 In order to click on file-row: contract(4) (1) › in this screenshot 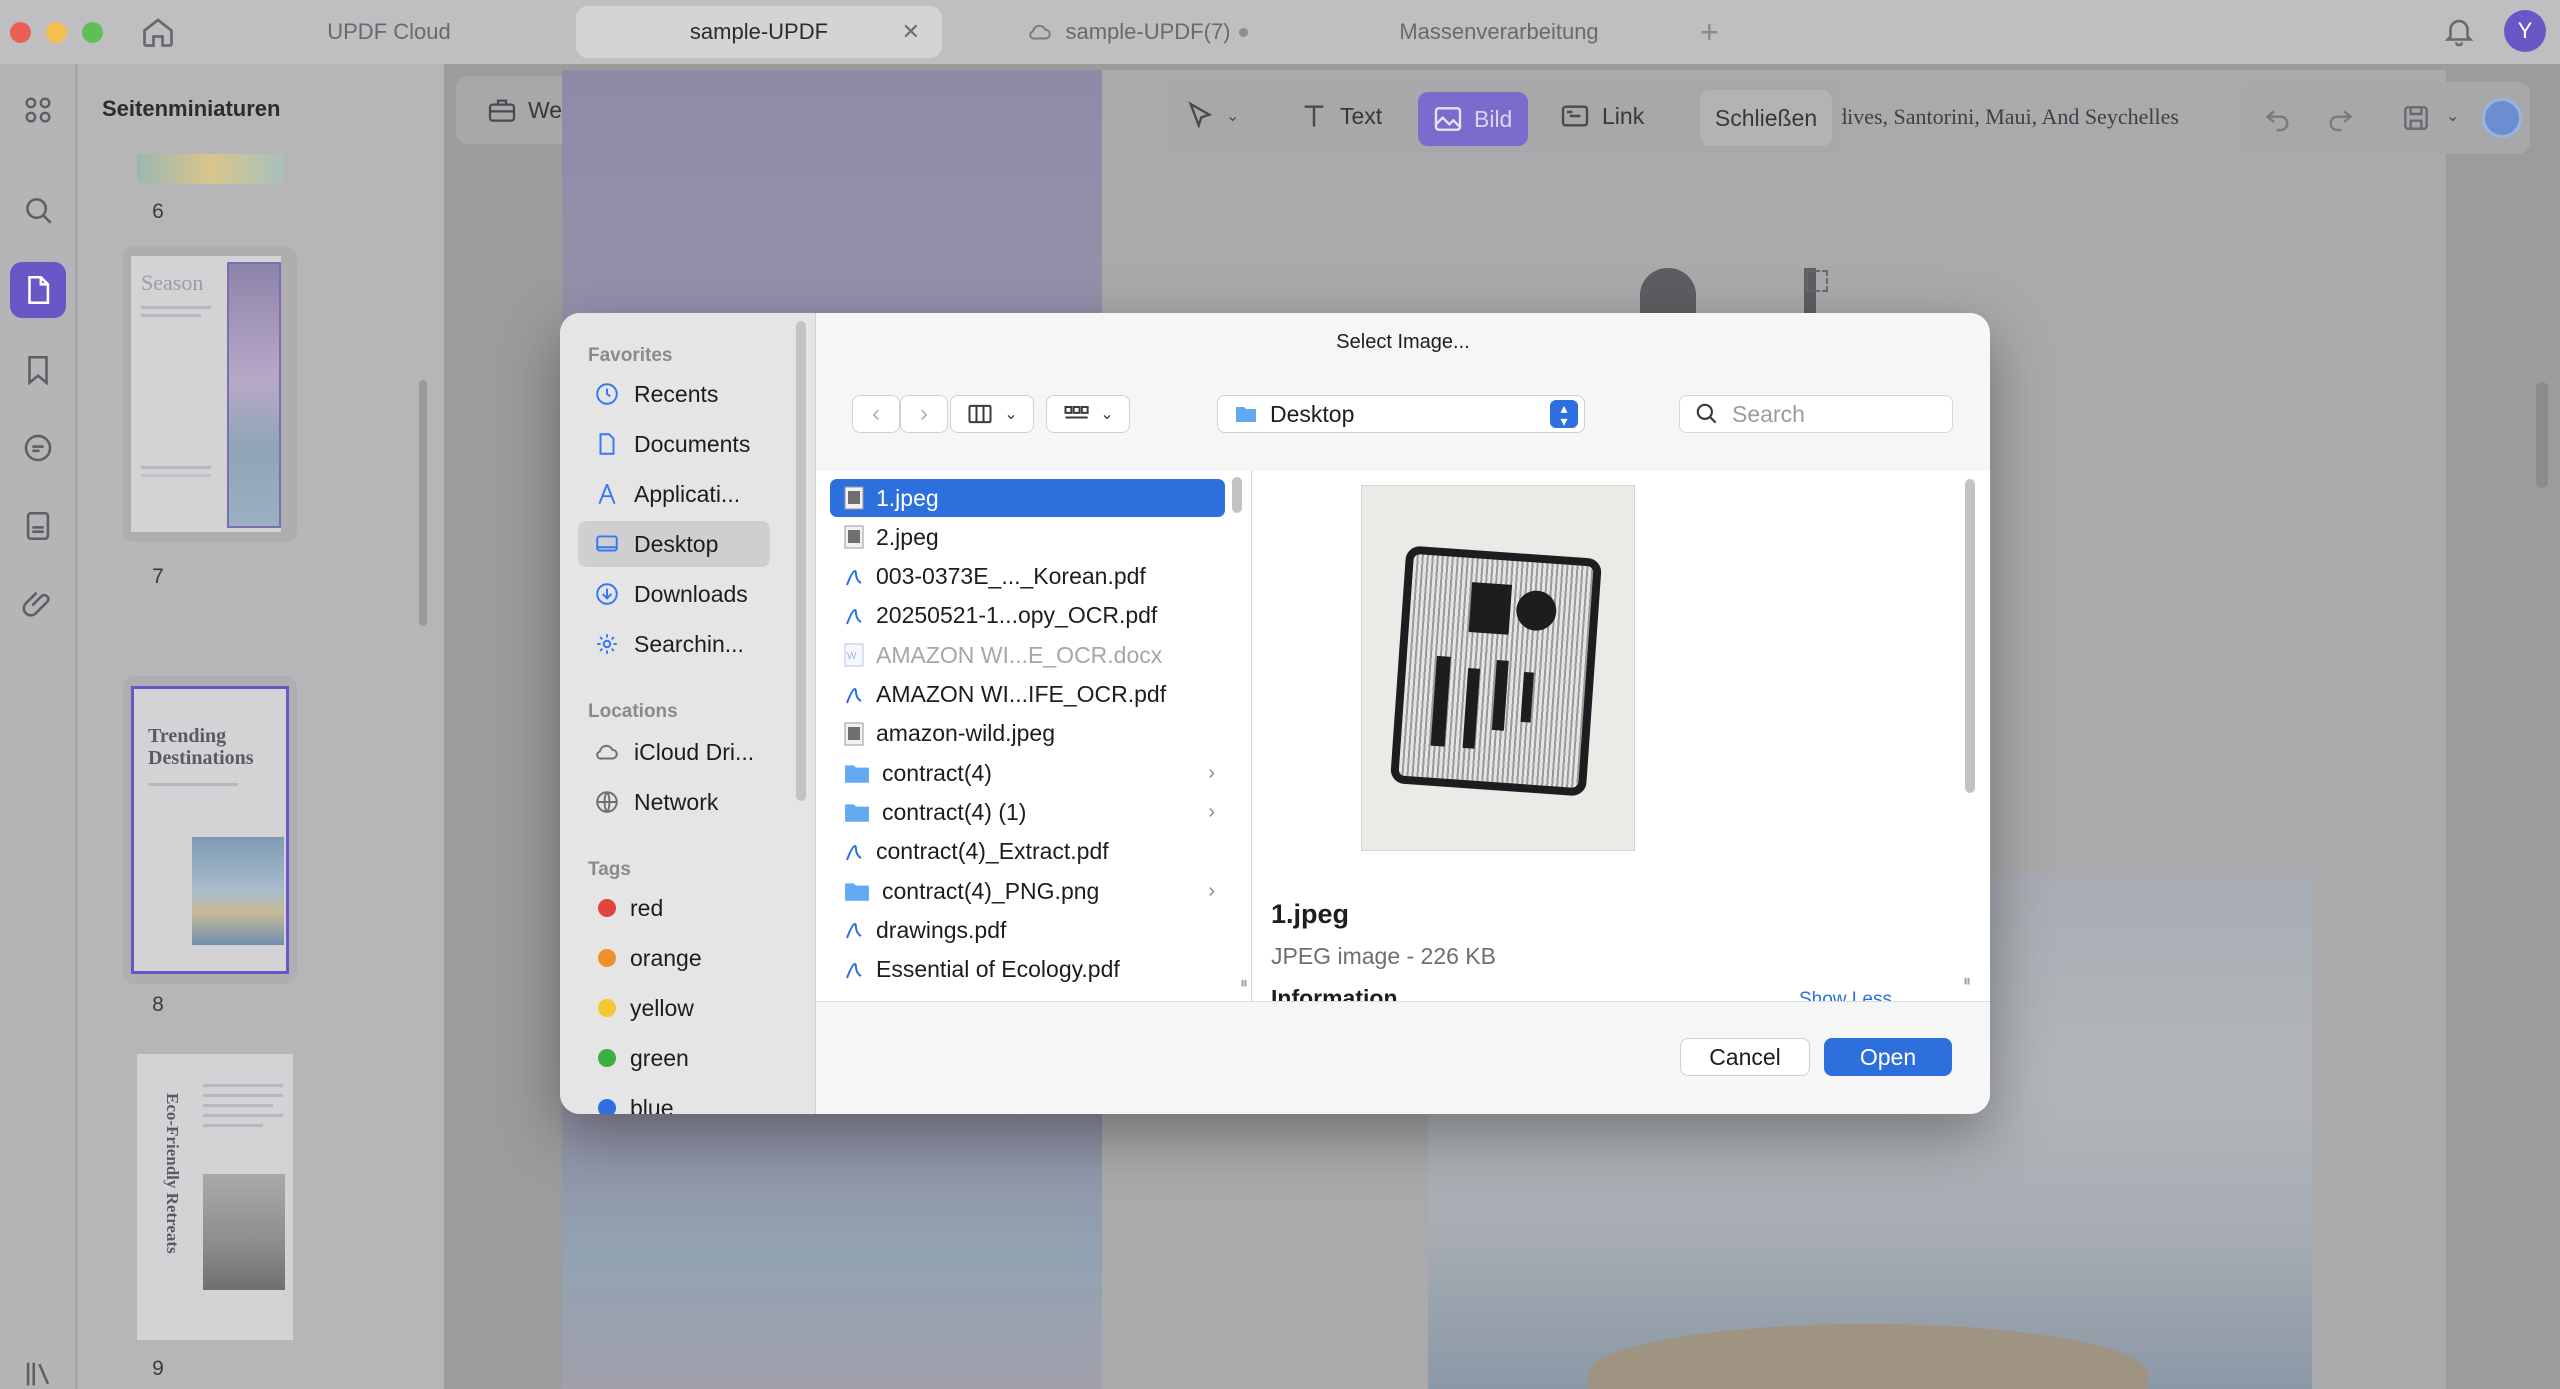, I will do `click(1027, 812)`.